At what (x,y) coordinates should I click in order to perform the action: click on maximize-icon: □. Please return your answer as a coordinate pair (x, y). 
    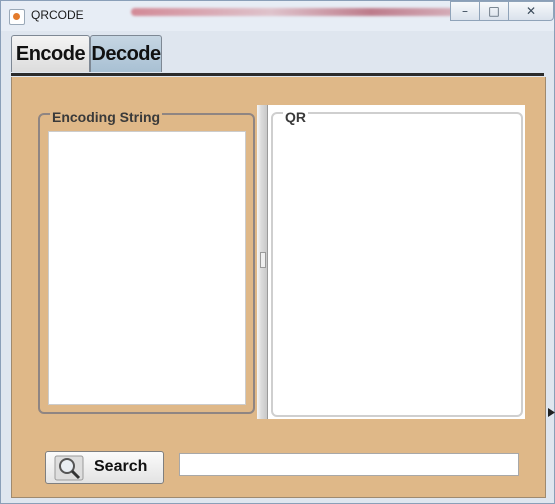
    Looking at the image, I should click on (494, 11).